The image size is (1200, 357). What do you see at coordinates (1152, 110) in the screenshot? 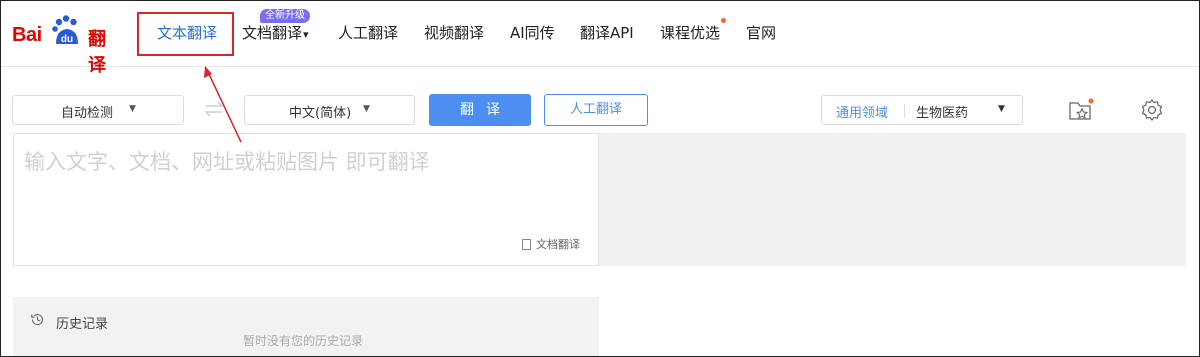
I see `settings-gear-icon` at bounding box center [1152, 110].